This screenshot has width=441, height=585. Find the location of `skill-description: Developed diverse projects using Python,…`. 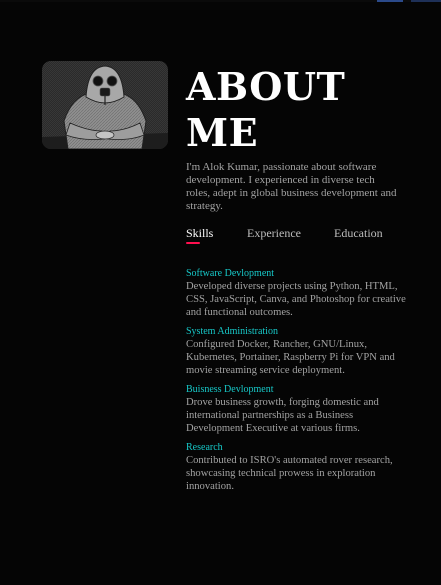

skill-description: Developed diverse projects using Python,… is located at coordinates (296, 299).